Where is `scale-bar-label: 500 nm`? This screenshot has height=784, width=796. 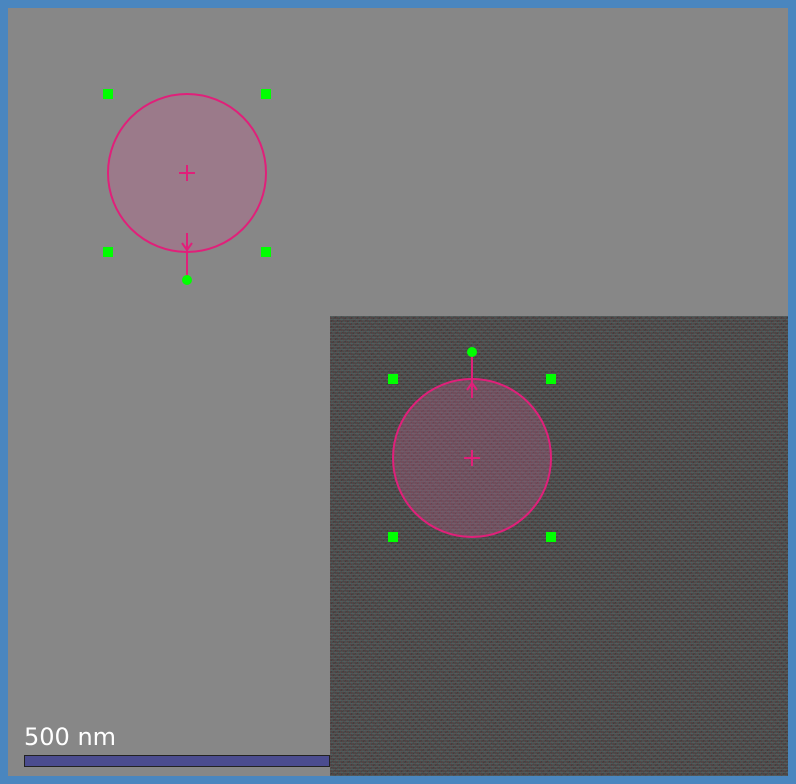 scale-bar-label: 500 nm is located at coordinates (70, 737).